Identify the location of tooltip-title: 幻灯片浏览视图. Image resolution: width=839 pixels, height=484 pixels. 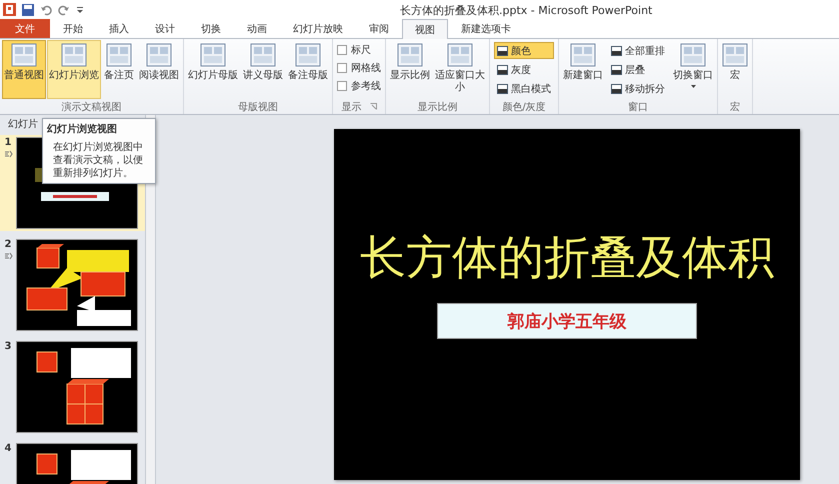
(82, 129).